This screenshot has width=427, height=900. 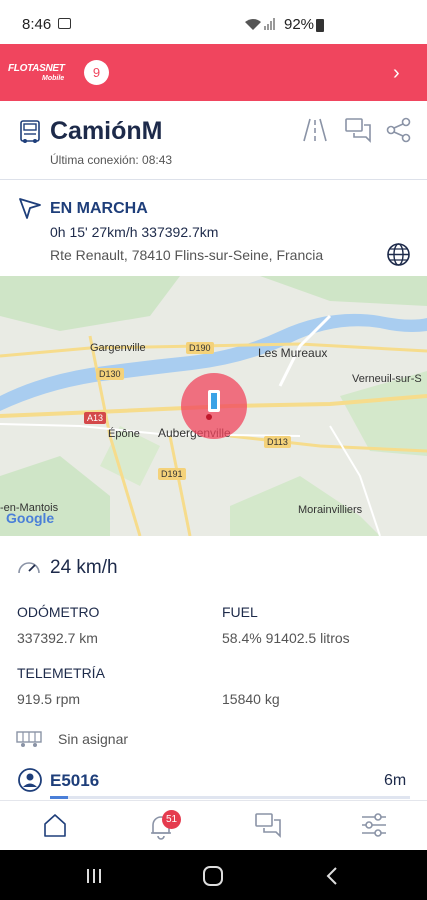 I want to click on battery-percent: 92%, so click(x=299, y=24).